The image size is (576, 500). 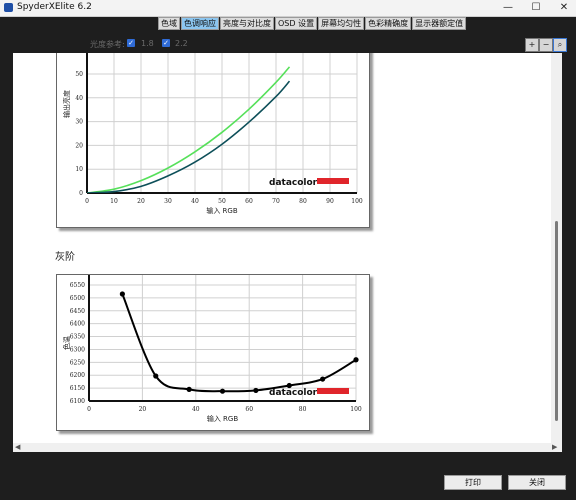 I want to click on y-tick-label: 6300, so click(x=77, y=349).